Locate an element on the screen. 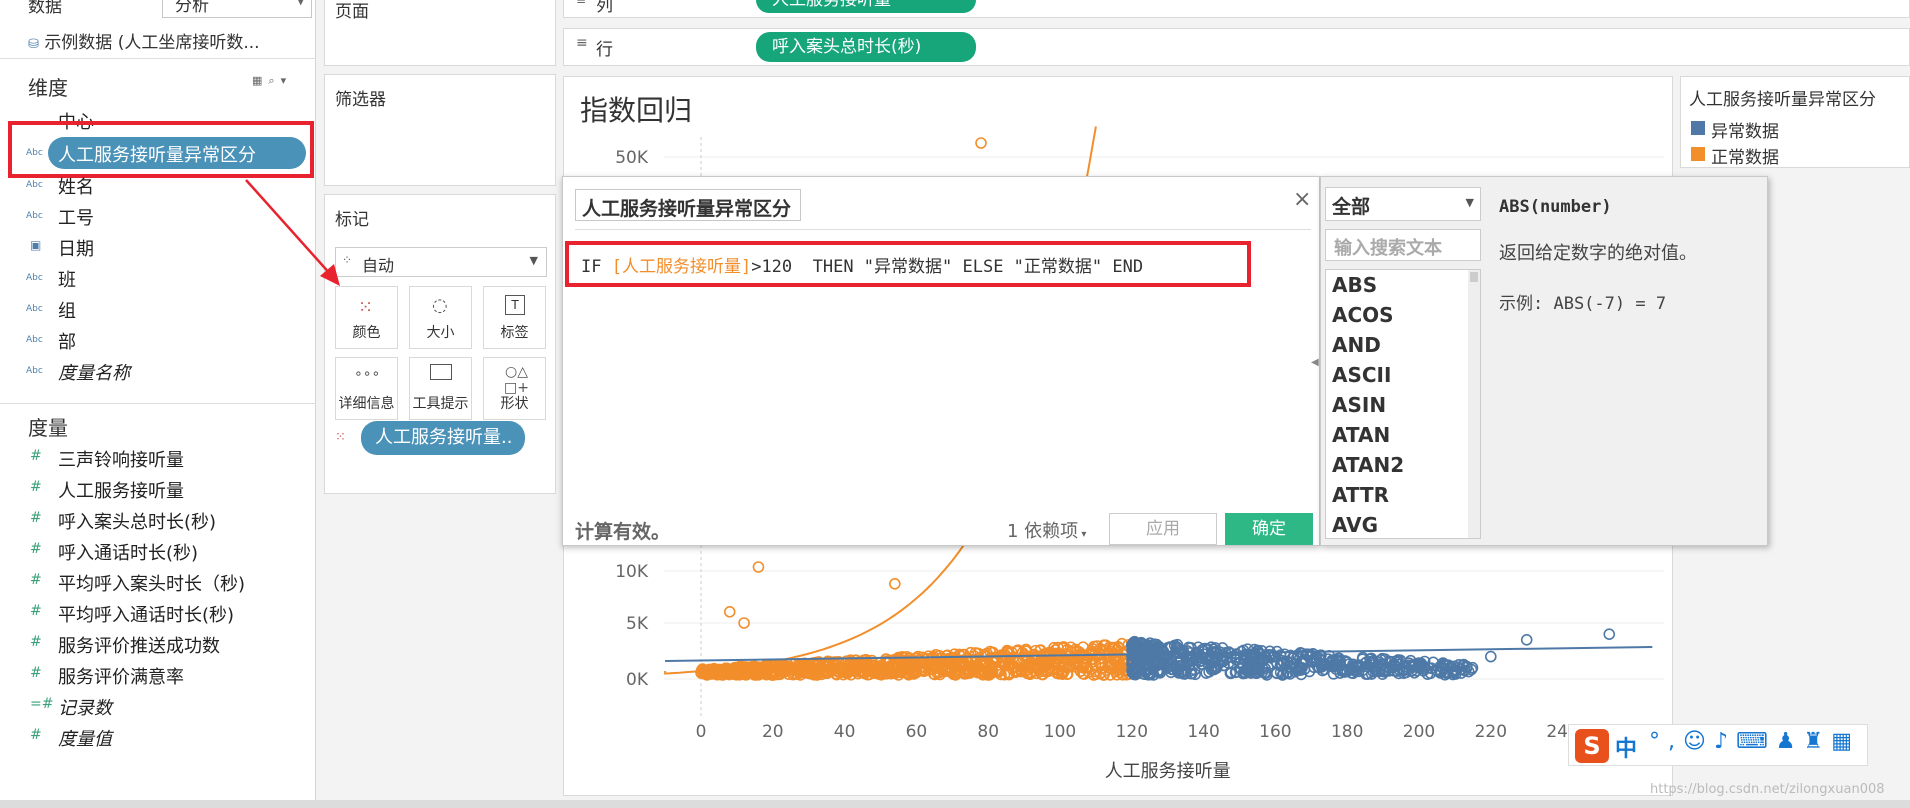 The height and width of the screenshot is (808, 1910). measure-field: 呼入案头总时长(秒) is located at coordinates (137, 521).